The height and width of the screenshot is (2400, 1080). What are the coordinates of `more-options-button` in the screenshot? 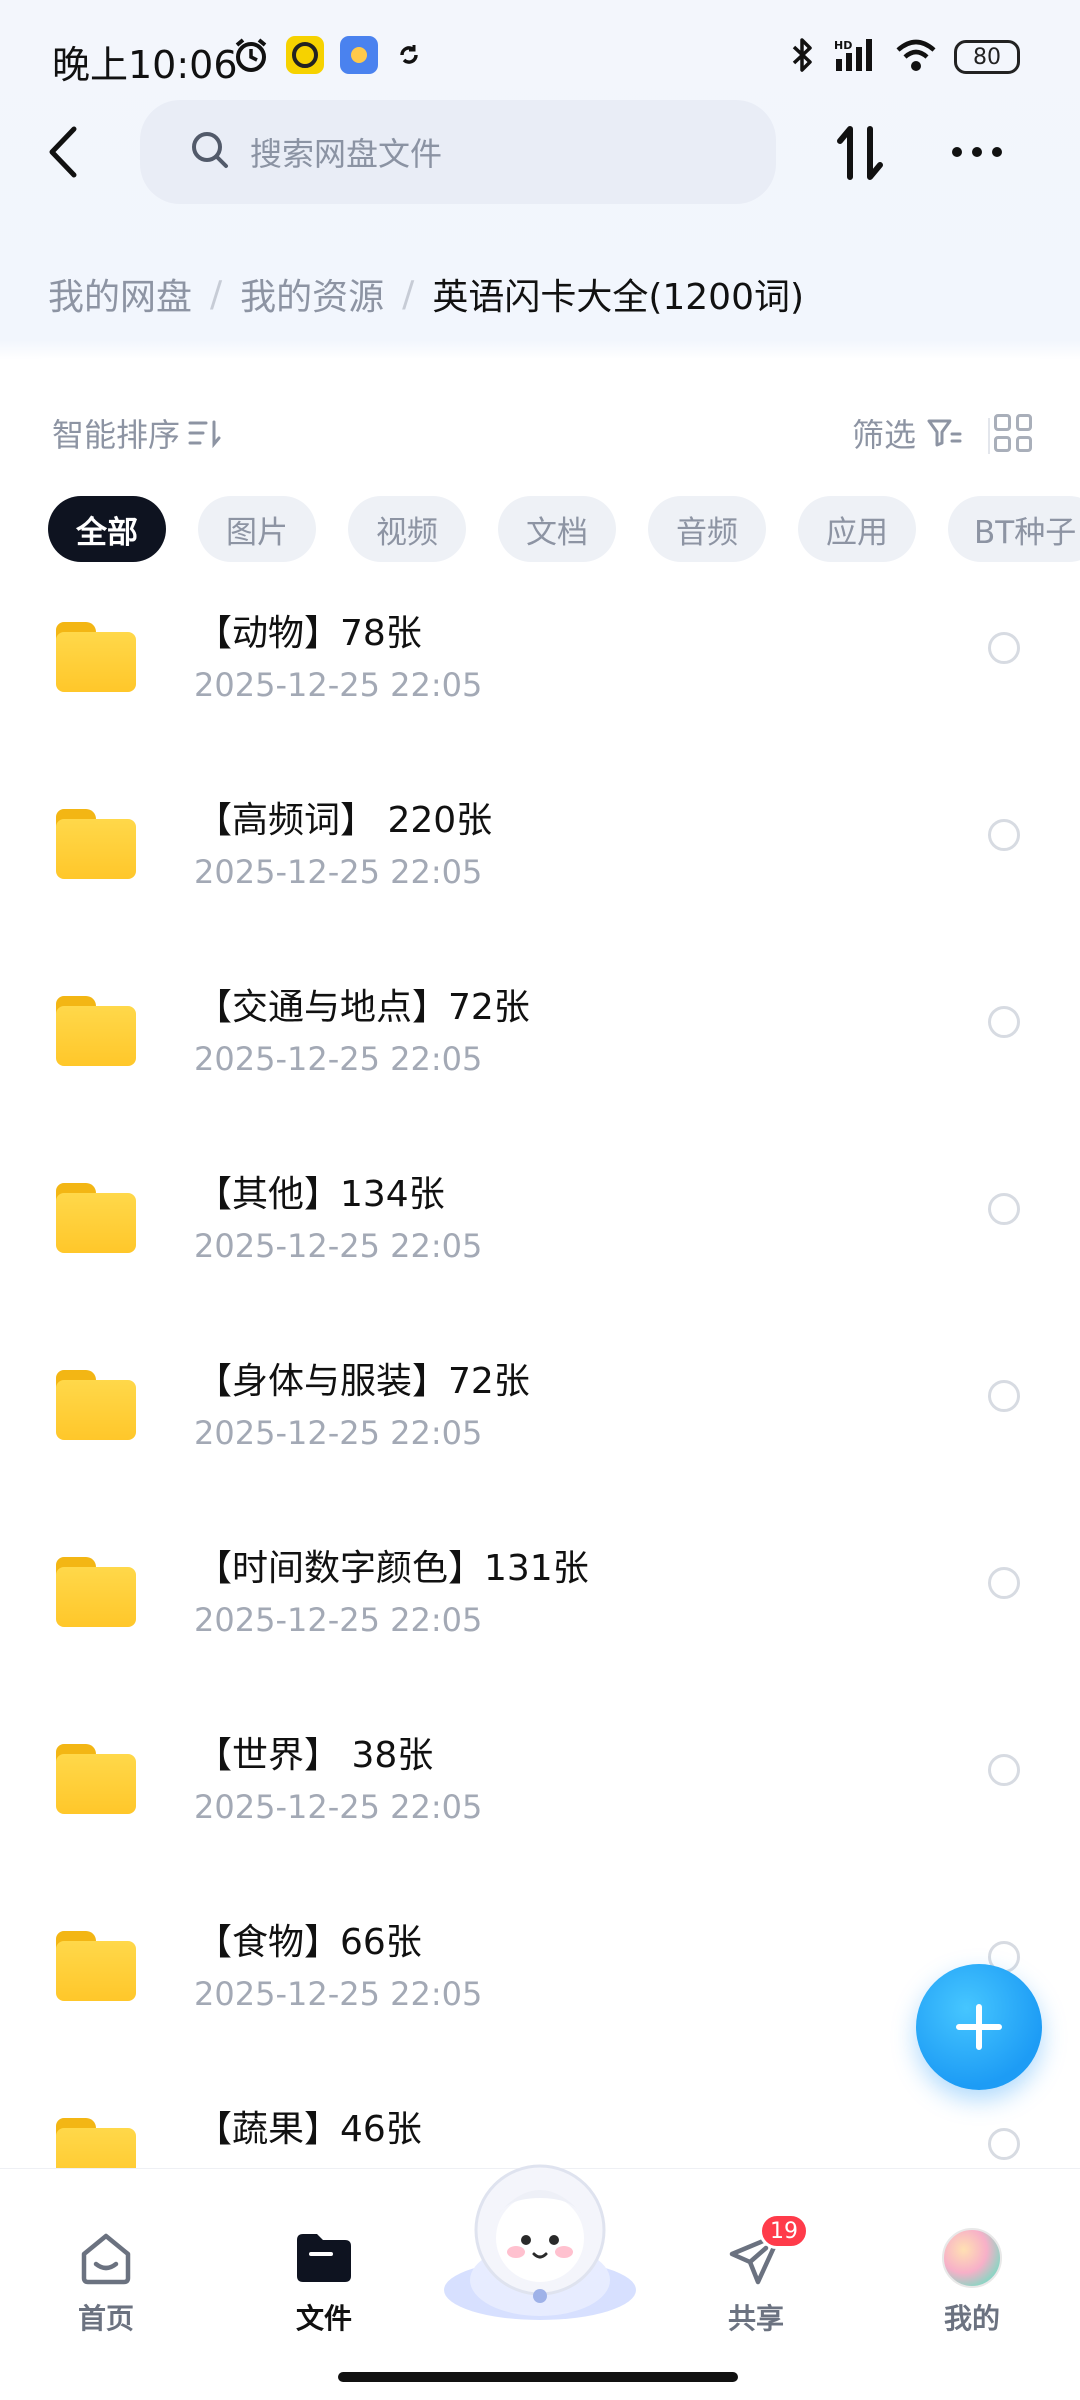 It's located at (977, 152).